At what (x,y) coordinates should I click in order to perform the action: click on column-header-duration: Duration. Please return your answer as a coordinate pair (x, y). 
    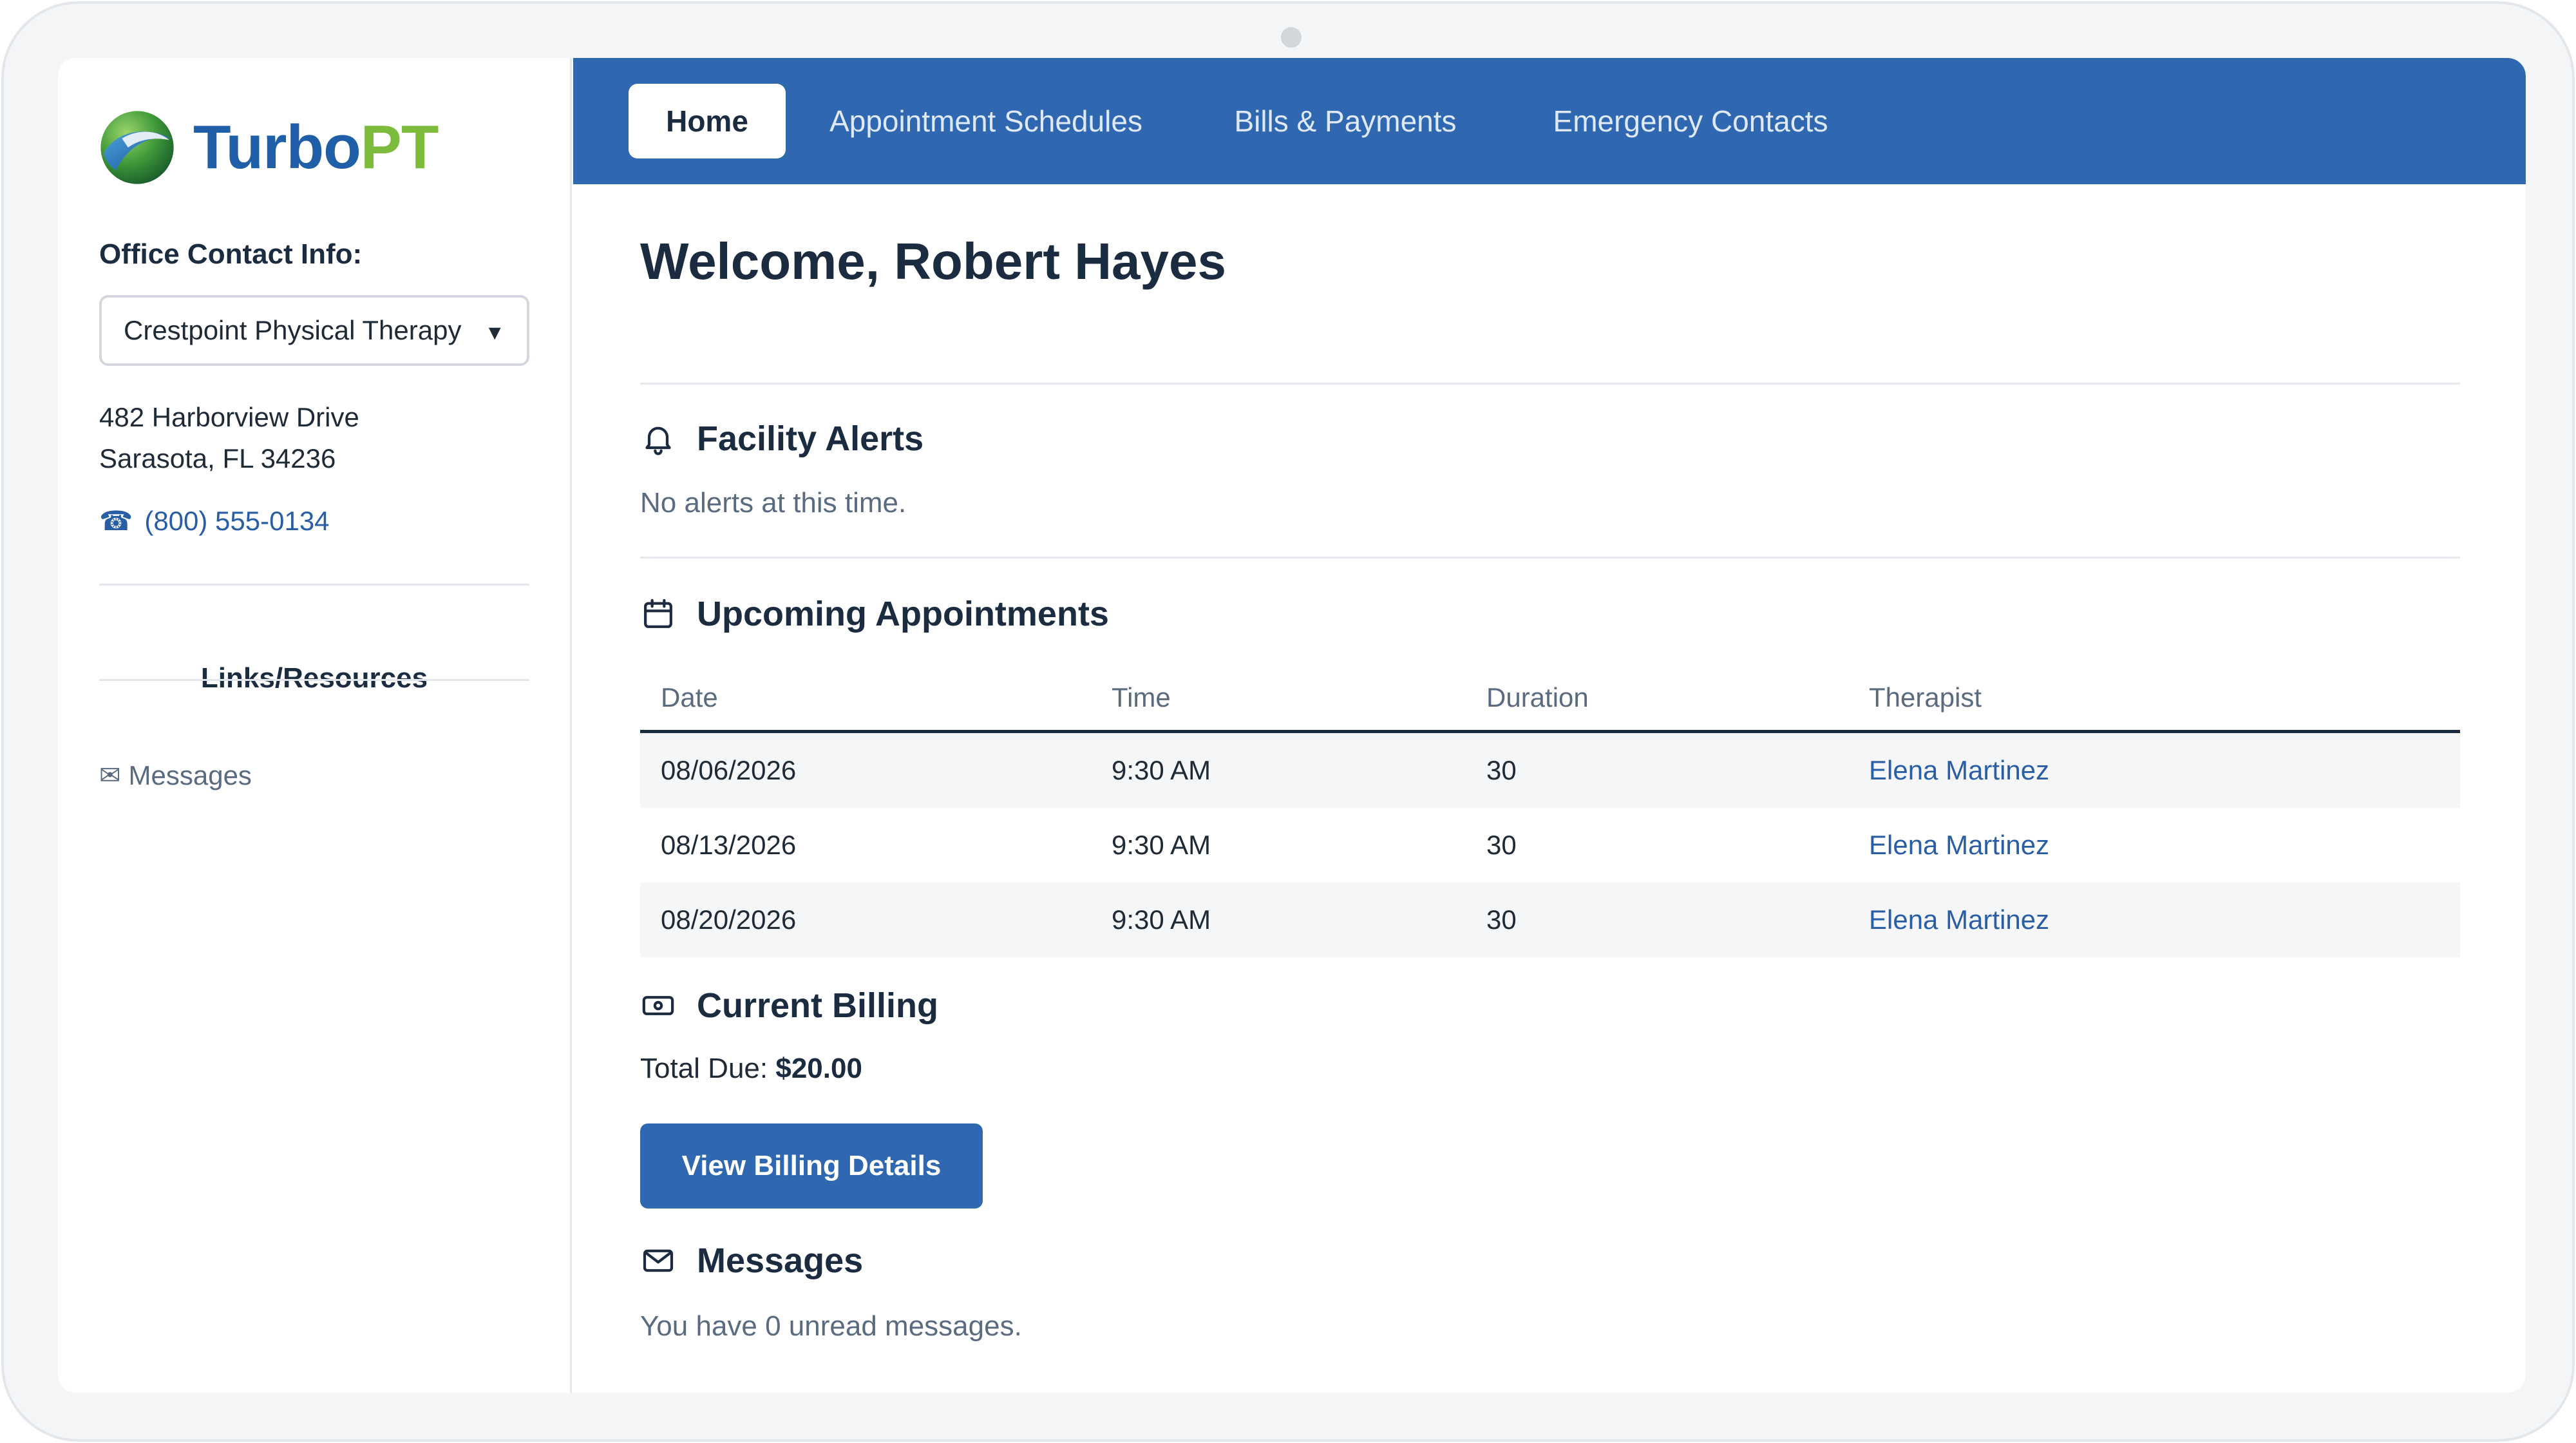
    Looking at the image, I should click on (1537, 697).